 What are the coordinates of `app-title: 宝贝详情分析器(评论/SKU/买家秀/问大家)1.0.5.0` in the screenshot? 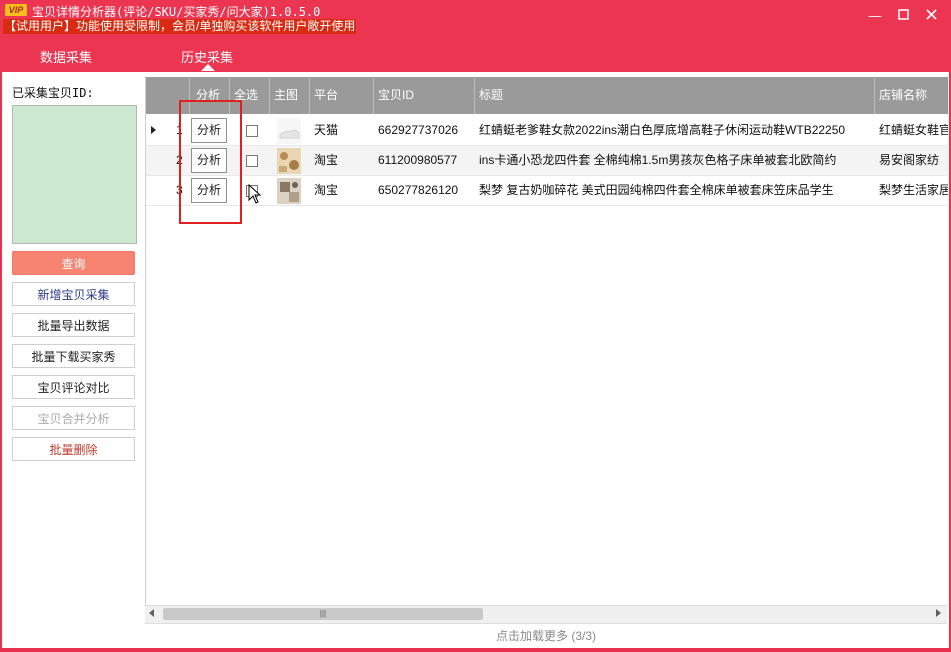 It's located at (176, 12).